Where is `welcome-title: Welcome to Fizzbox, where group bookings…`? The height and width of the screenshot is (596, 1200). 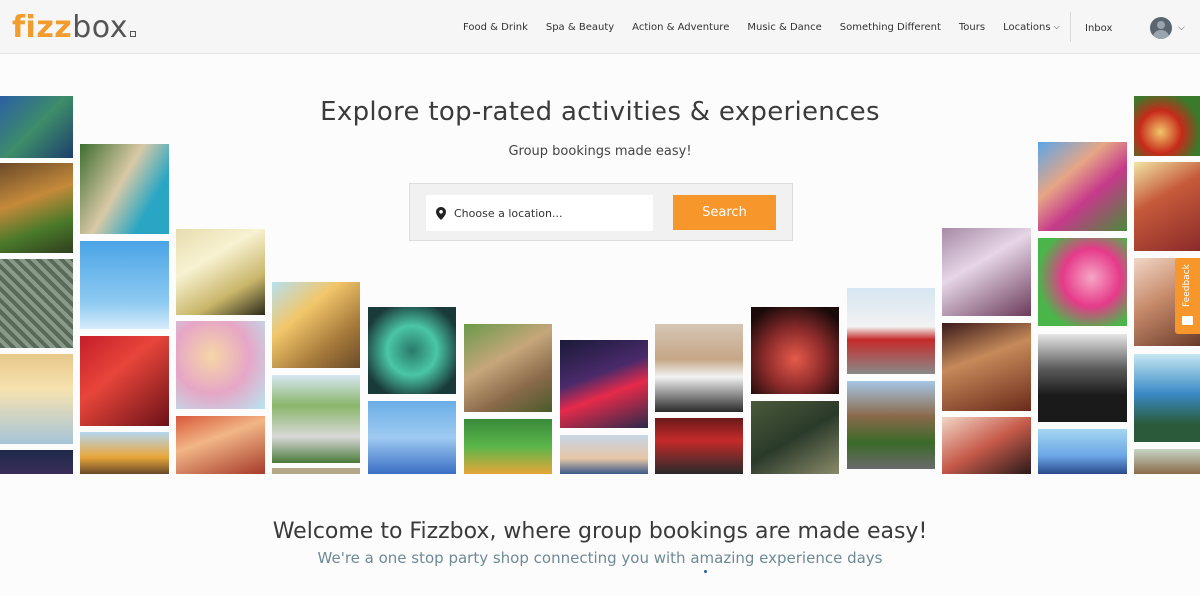 welcome-title: Welcome to Fizzbox, where group bookings… is located at coordinates (600, 531).